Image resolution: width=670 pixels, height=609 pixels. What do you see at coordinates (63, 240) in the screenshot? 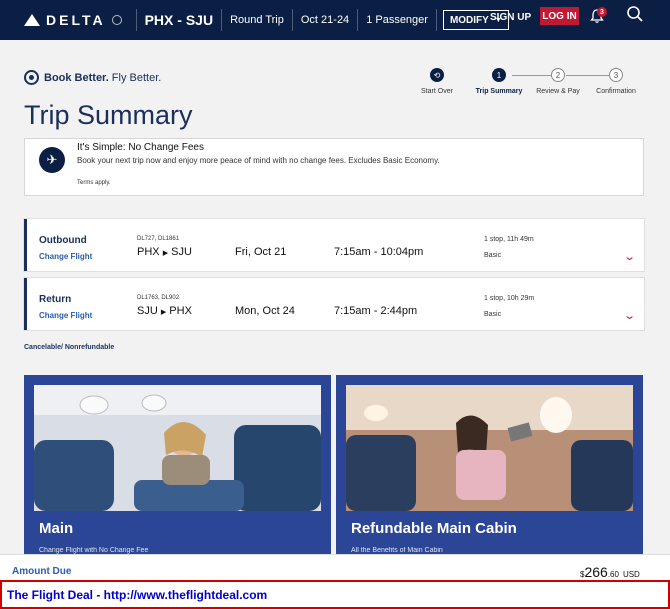
I see `flight-direction: Outbound` at bounding box center [63, 240].